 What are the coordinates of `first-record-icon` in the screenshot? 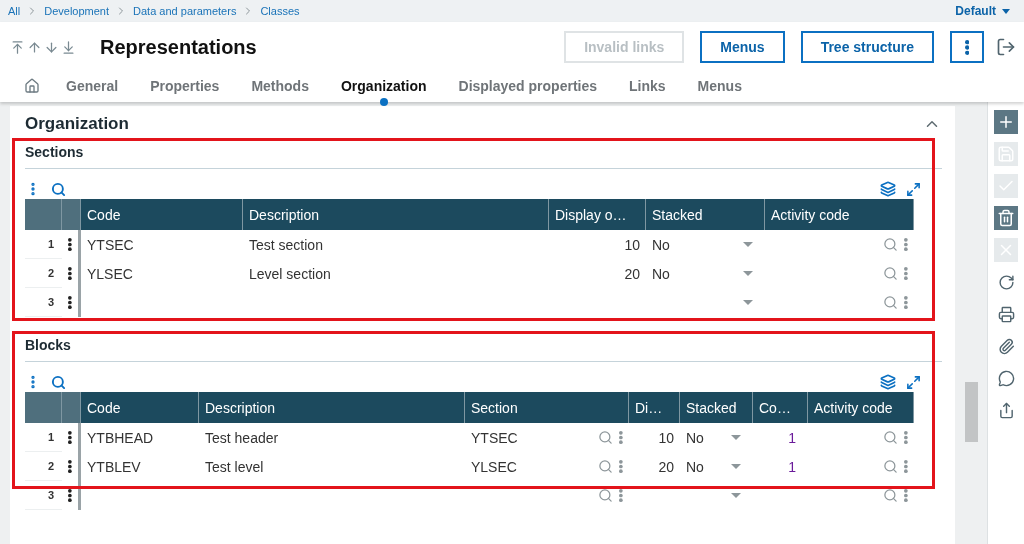 It's located at (17, 47).